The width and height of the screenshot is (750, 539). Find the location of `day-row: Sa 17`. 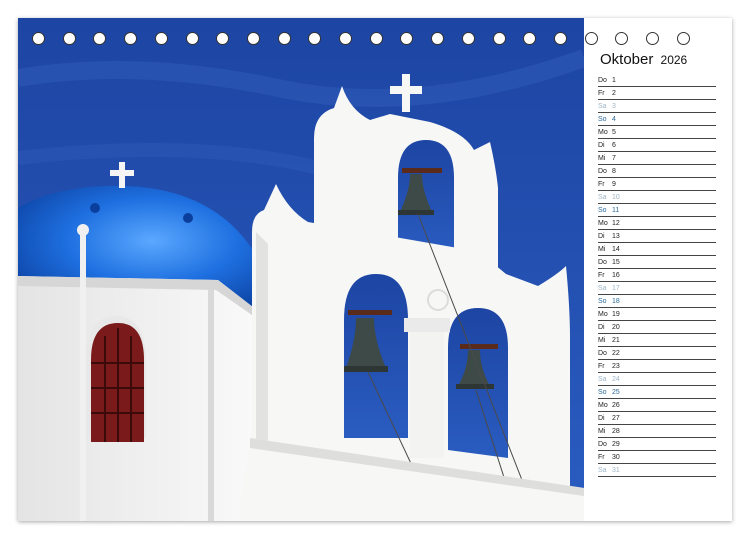

day-row: Sa 17 is located at coordinates (657, 288).